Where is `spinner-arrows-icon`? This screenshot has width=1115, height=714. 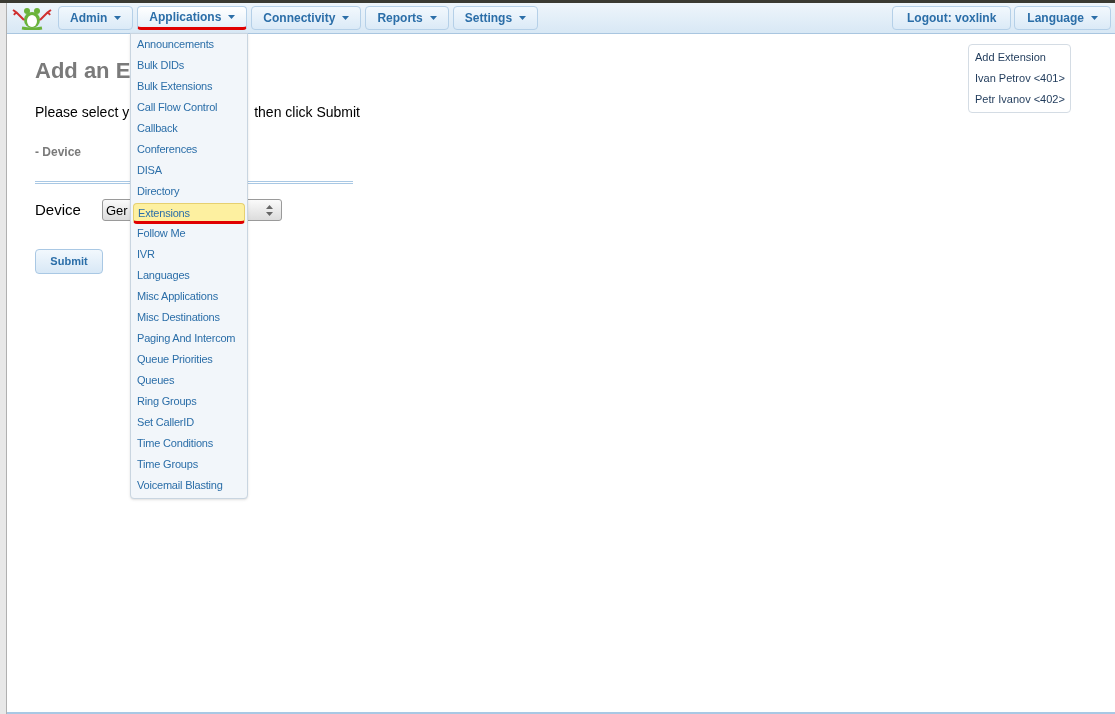 spinner-arrows-icon is located at coordinates (269, 210).